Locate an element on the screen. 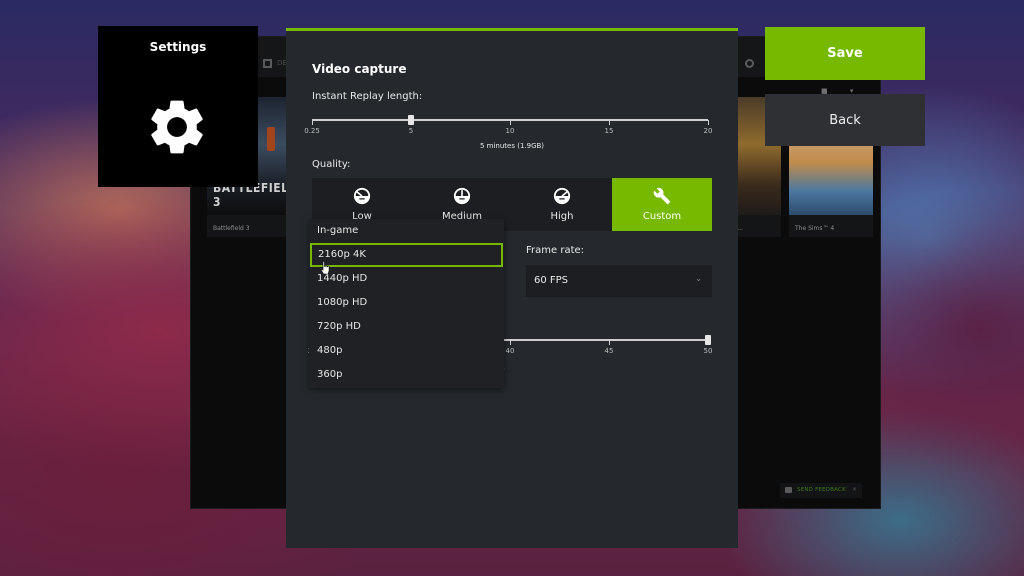  slider-tick-label: 10 is located at coordinates (510, 131).